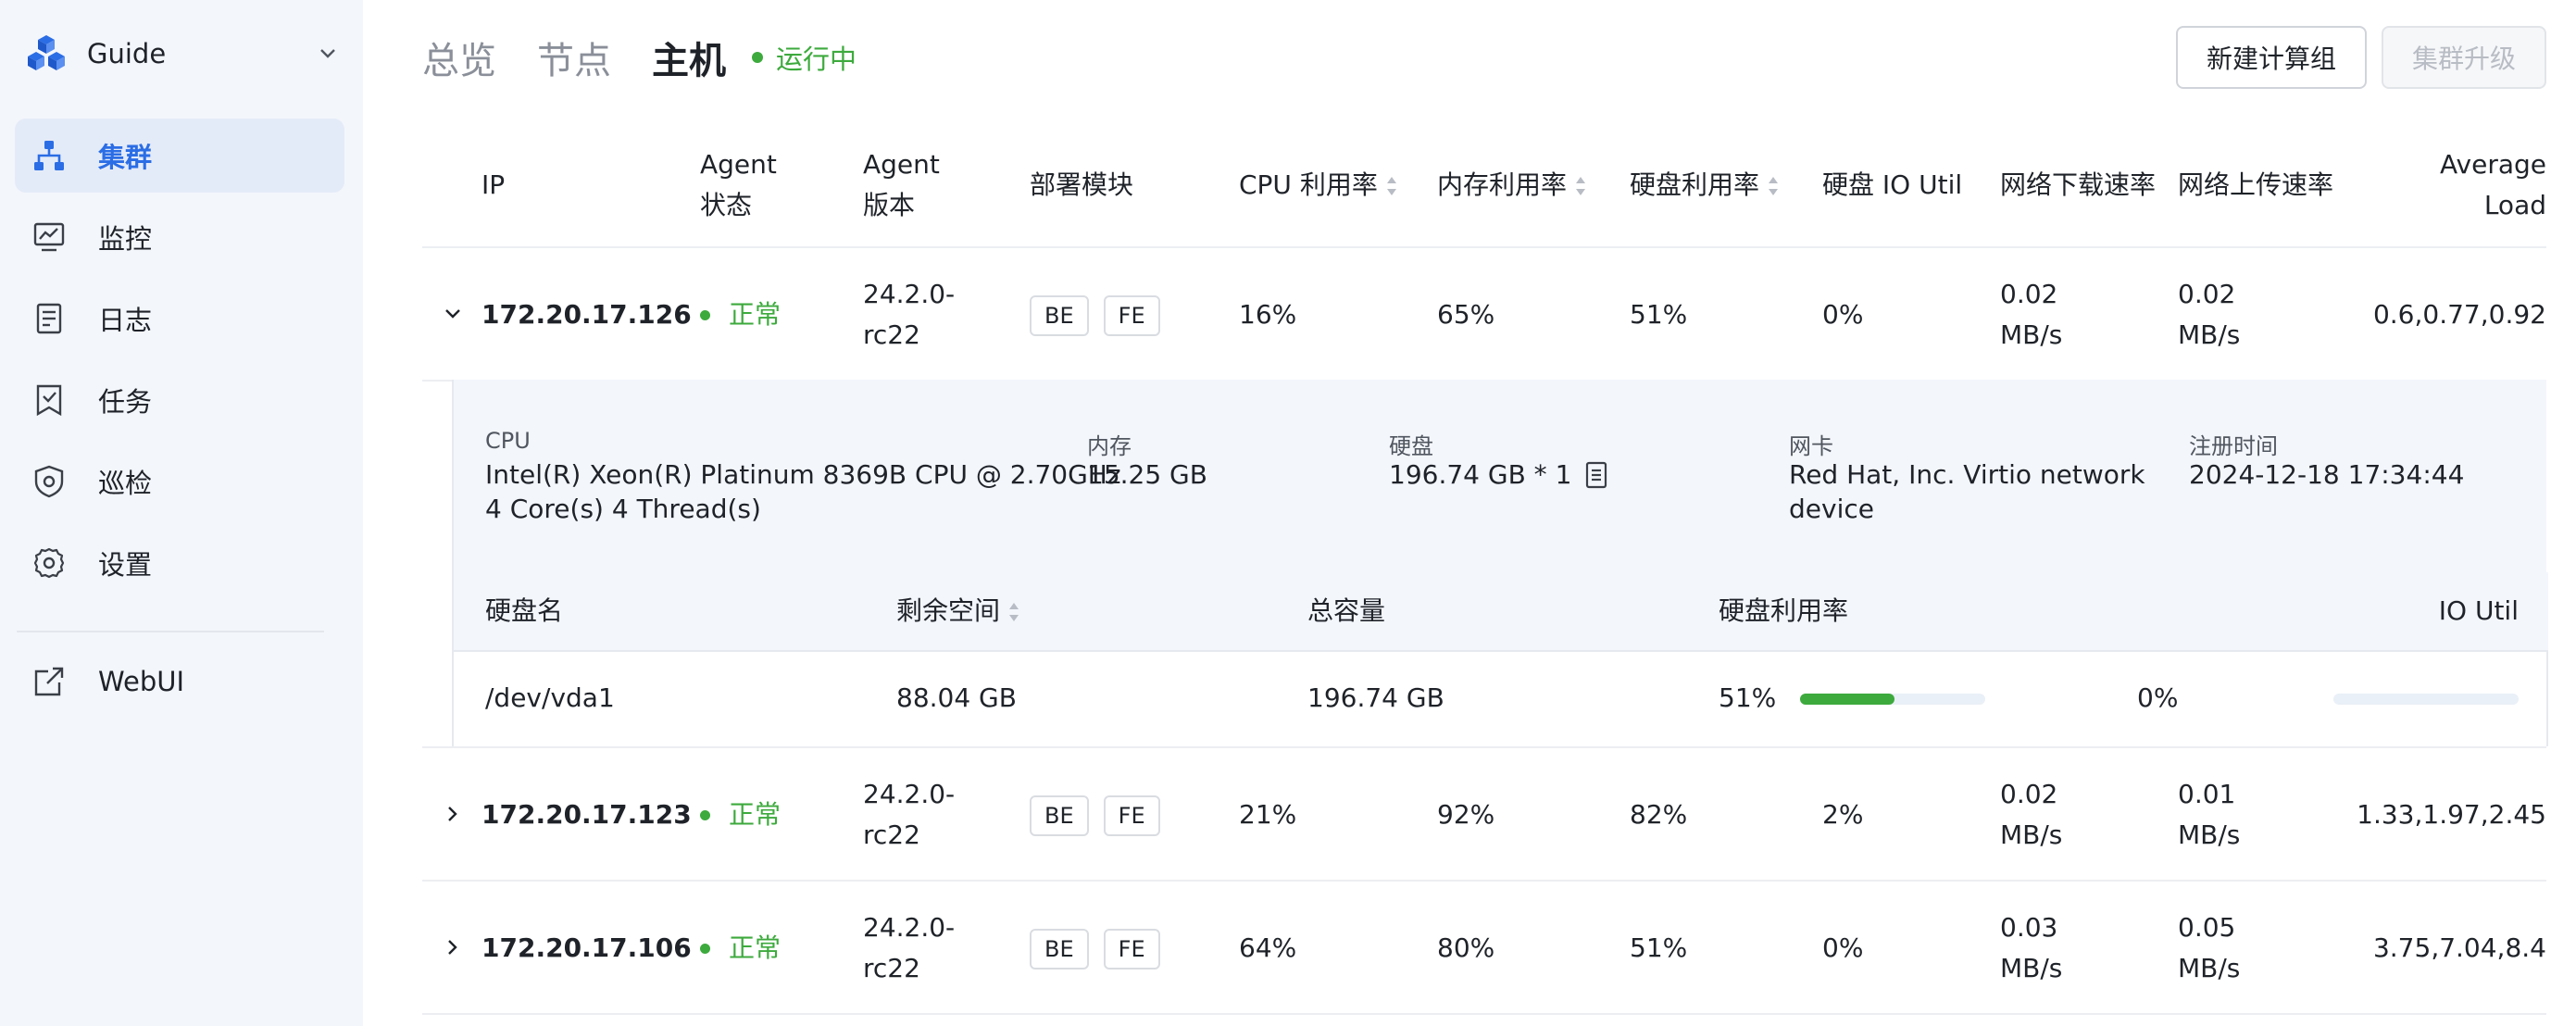 The height and width of the screenshot is (1026, 2576). I want to click on disk-usage-bar-fill, so click(1847, 699).